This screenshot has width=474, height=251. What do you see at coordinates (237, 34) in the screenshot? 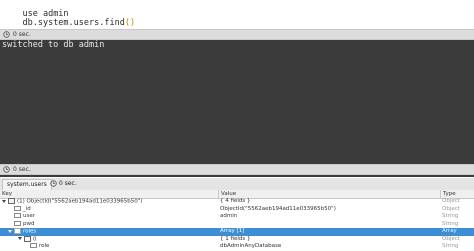
I see `query-status-bar: 0 sec.` at bounding box center [237, 34].